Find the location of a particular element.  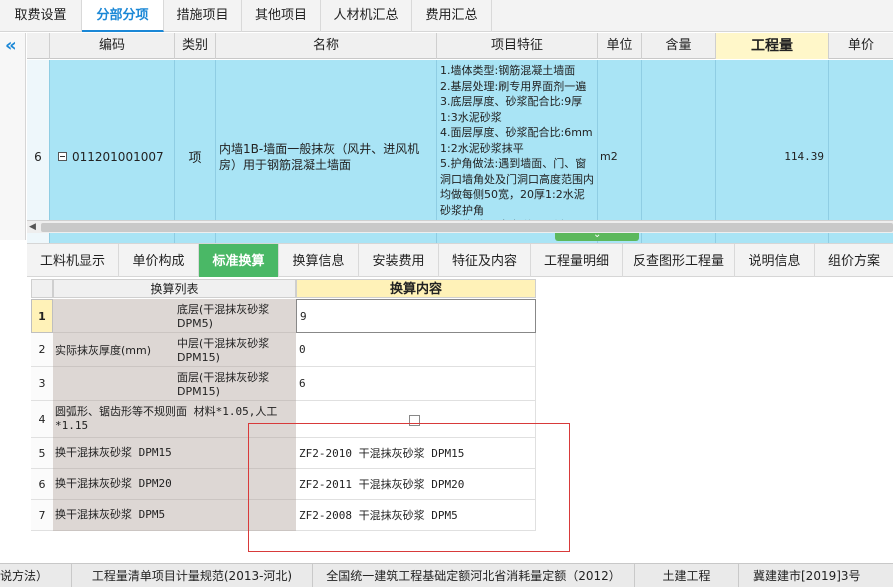

conversion-row-num: 1 is located at coordinates (42, 316).